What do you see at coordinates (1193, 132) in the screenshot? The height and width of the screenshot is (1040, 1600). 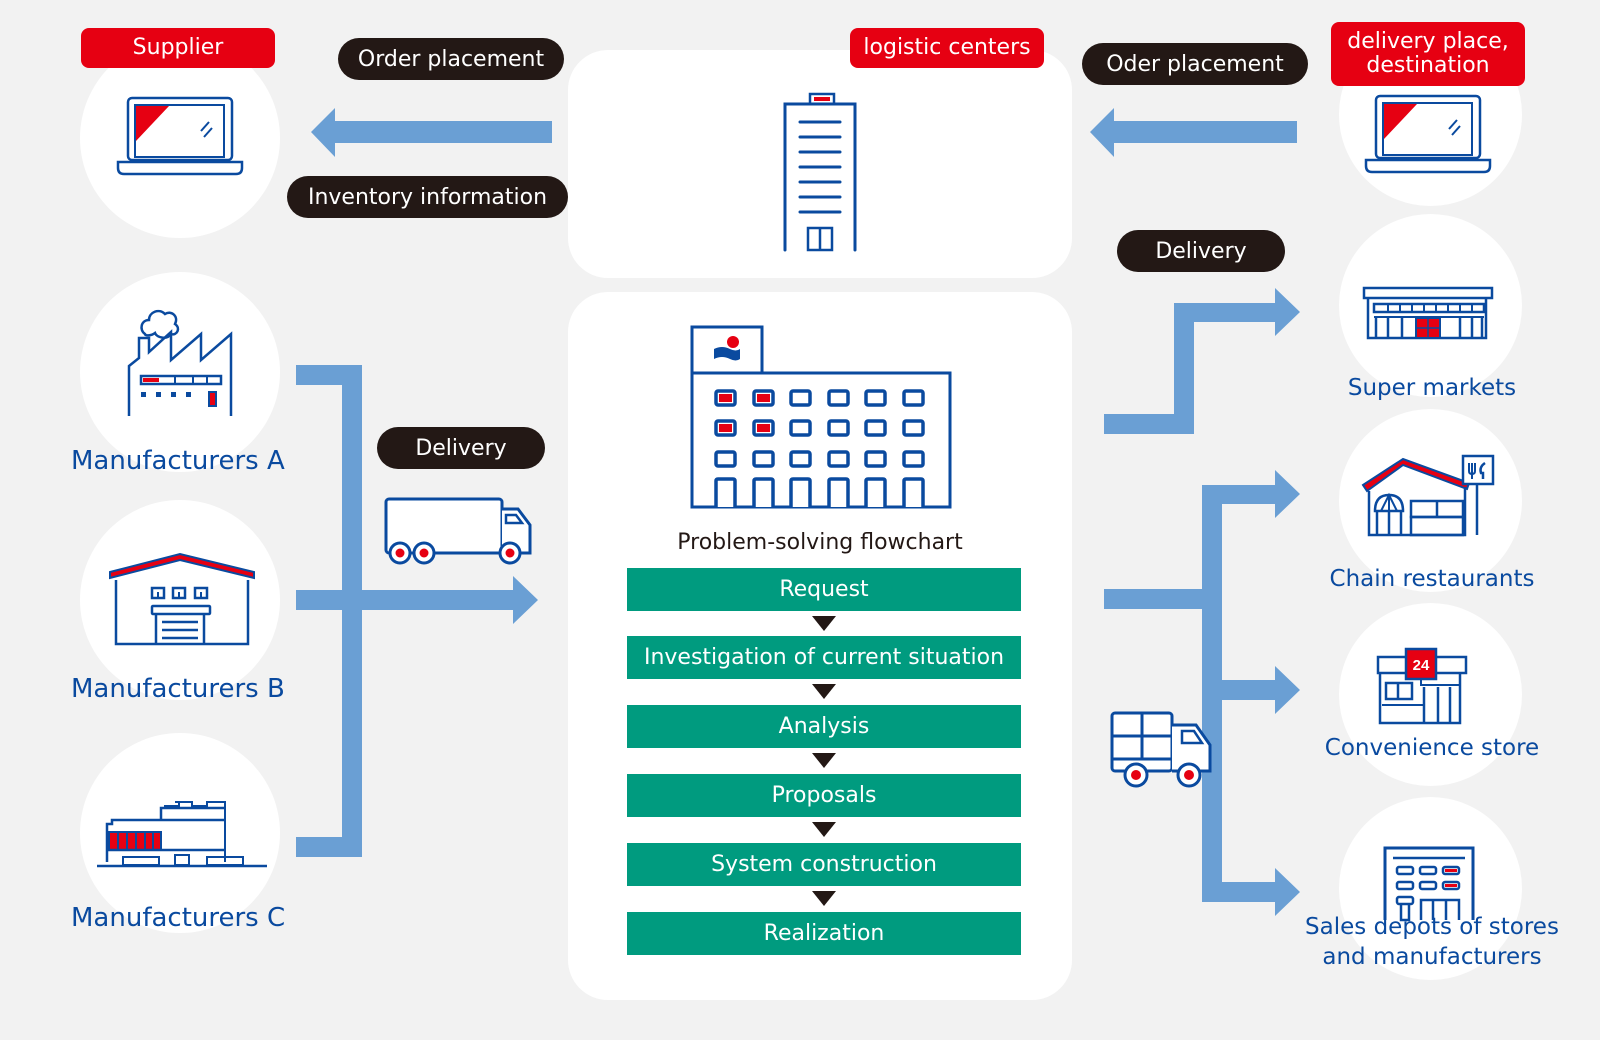 I see `order-arrow-right` at bounding box center [1193, 132].